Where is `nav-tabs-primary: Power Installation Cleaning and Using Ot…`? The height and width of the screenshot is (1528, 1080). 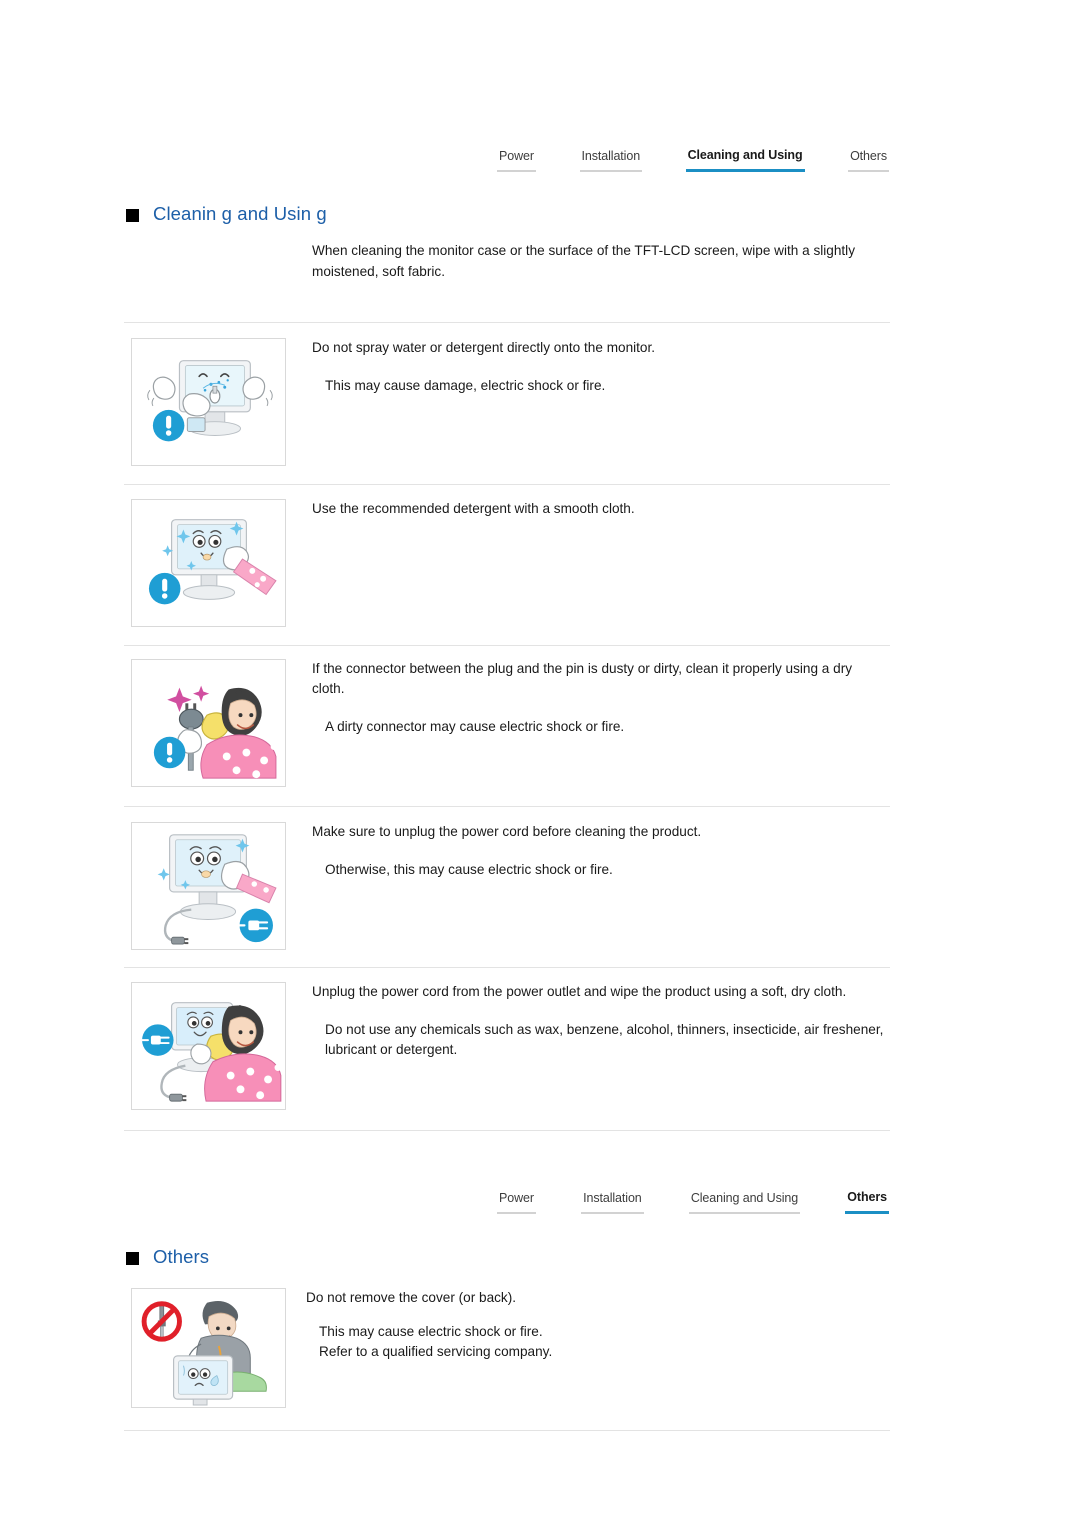
nav-tabs-primary: Power Installation Cleaning and Using Ot… is located at coordinates (693, 160).